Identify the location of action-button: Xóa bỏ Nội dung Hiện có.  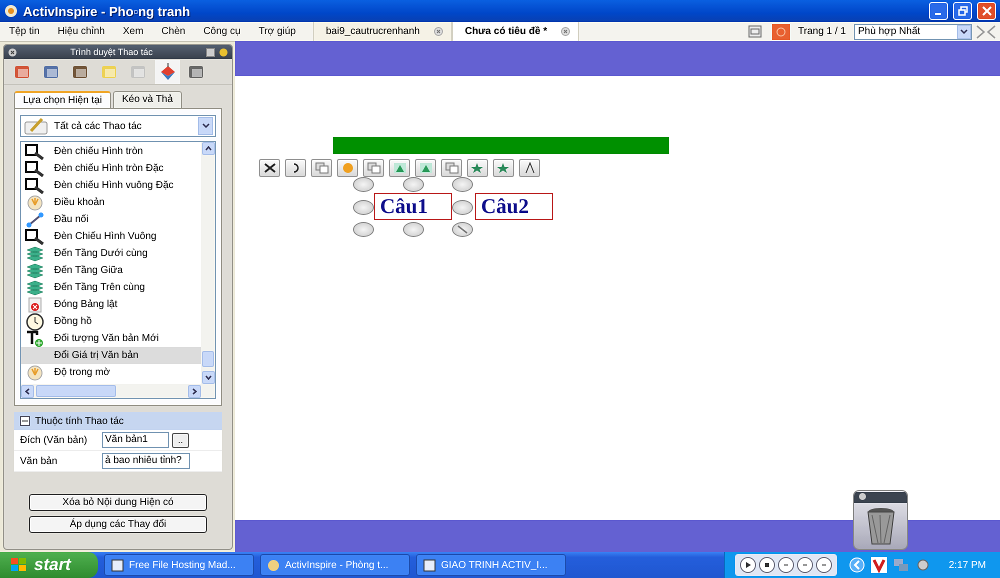
(118, 502).